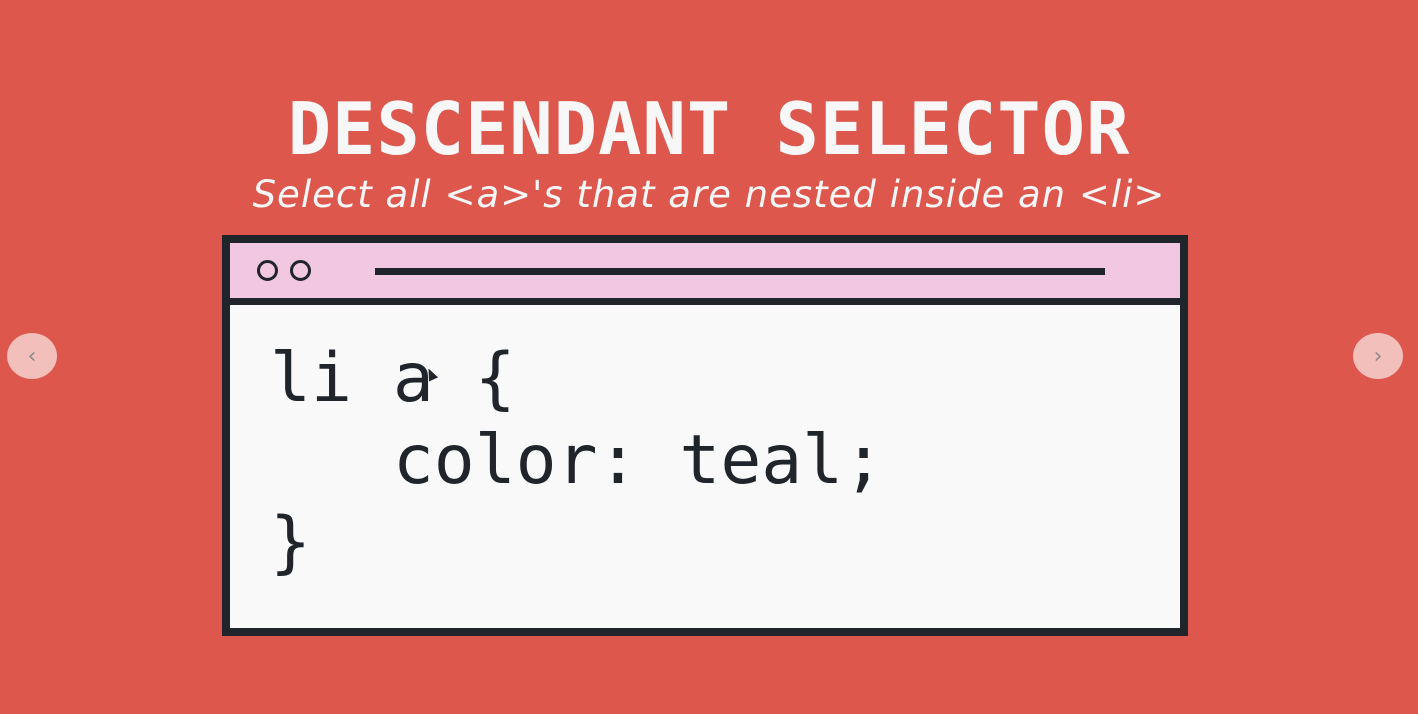  I want to click on code-block: li a { color: teal;}, so click(577, 461).